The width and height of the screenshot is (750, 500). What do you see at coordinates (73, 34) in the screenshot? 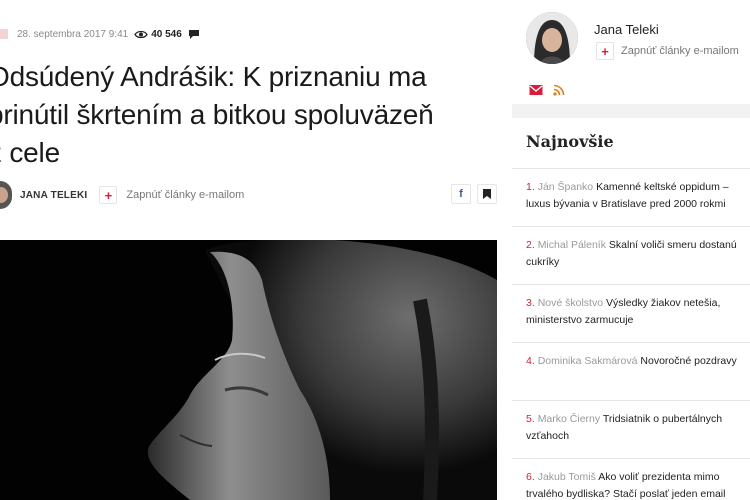
I see `publish-date: 28. septembra 2017 9:41` at bounding box center [73, 34].